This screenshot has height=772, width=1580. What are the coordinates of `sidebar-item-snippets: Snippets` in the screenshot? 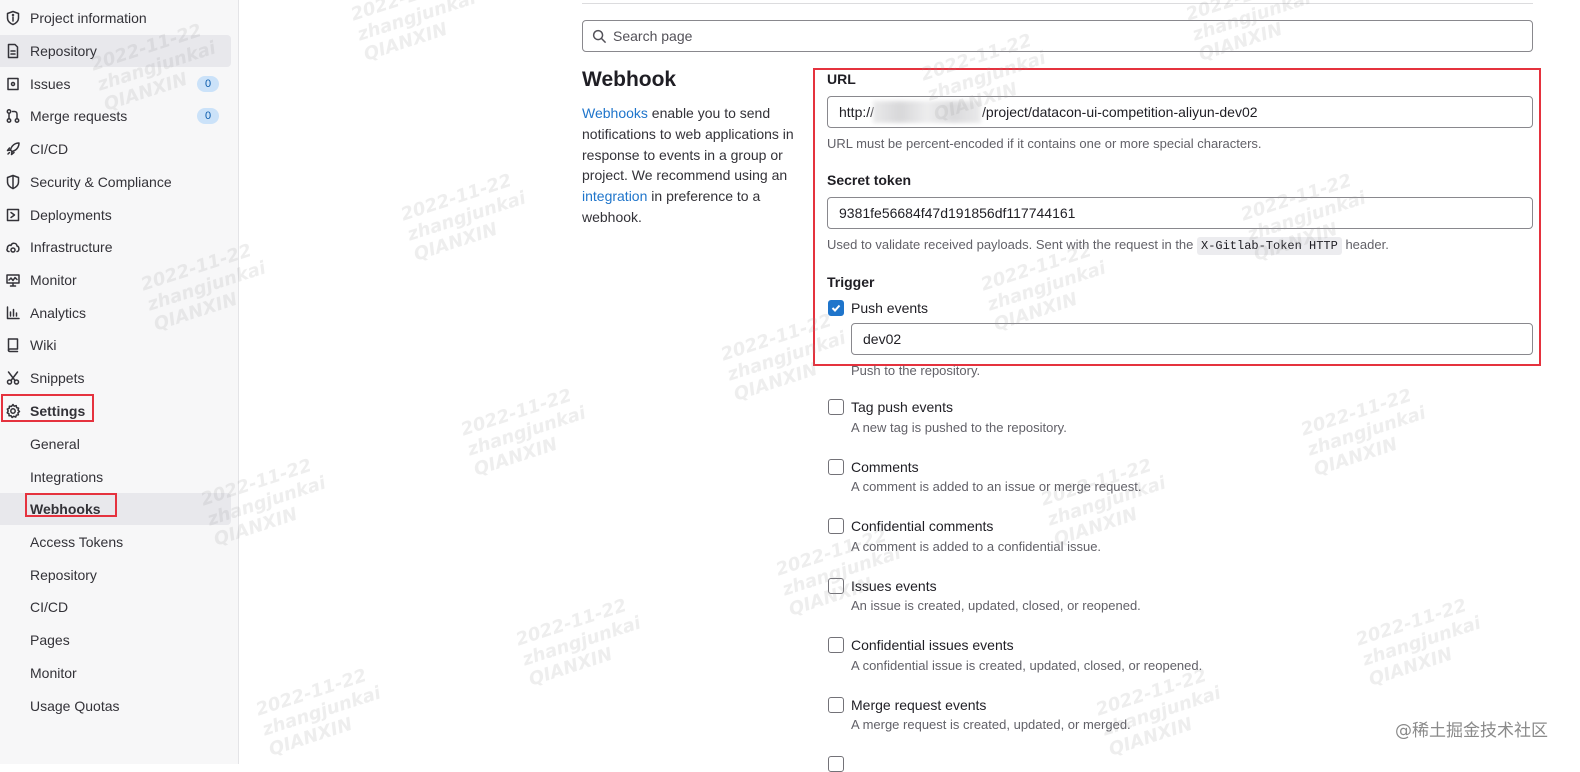 It's located at (115, 378).